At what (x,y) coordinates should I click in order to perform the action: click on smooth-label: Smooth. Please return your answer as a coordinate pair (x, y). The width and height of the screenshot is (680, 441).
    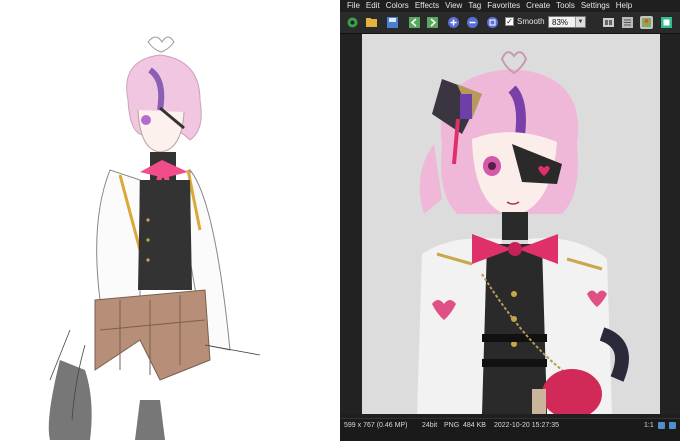
    Looking at the image, I should click on (531, 21).